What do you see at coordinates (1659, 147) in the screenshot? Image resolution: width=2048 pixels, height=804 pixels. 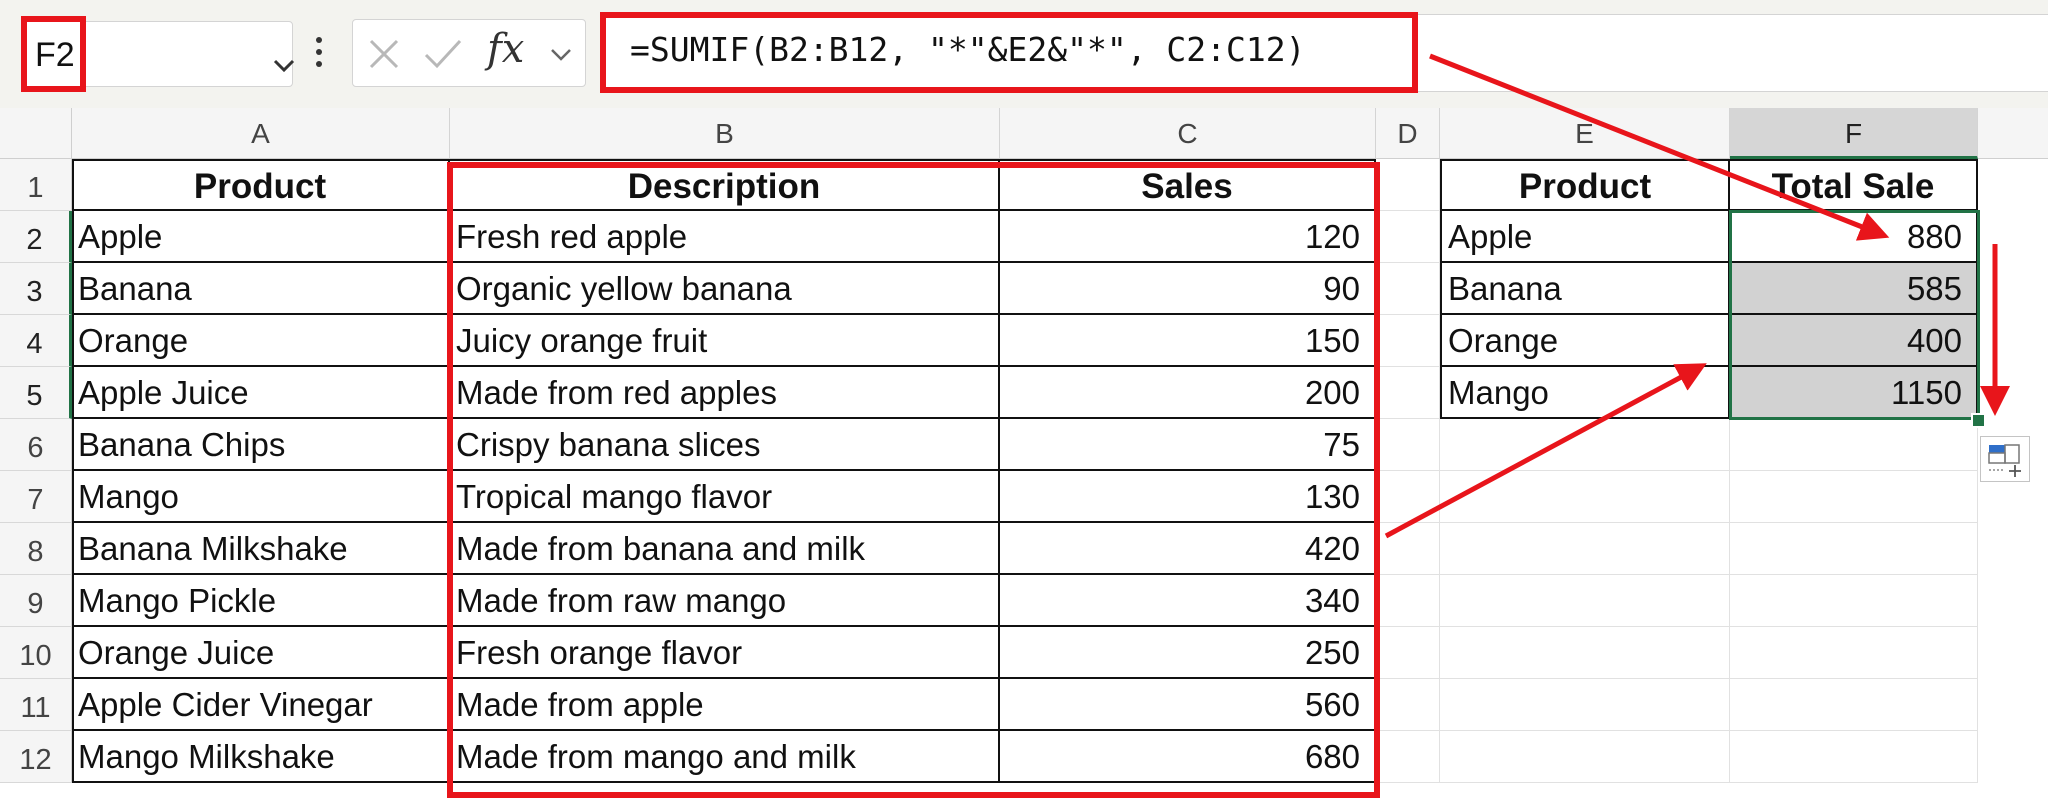 I see `arrow-formula-to-result` at bounding box center [1659, 147].